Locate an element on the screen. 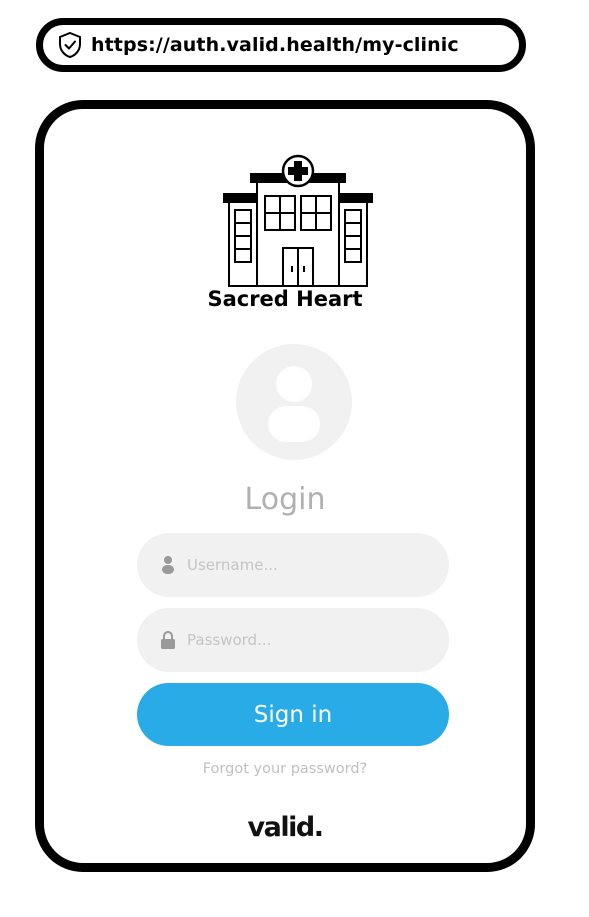  username-field is located at coordinates (293, 565).